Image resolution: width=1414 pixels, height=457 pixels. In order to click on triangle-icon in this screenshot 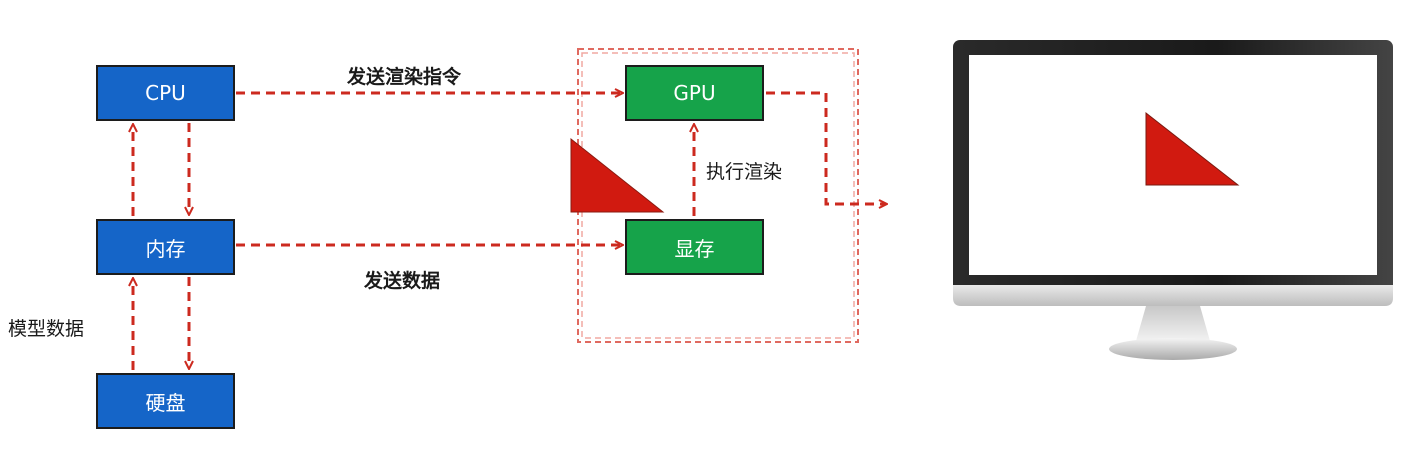, I will do `click(617, 175)`.